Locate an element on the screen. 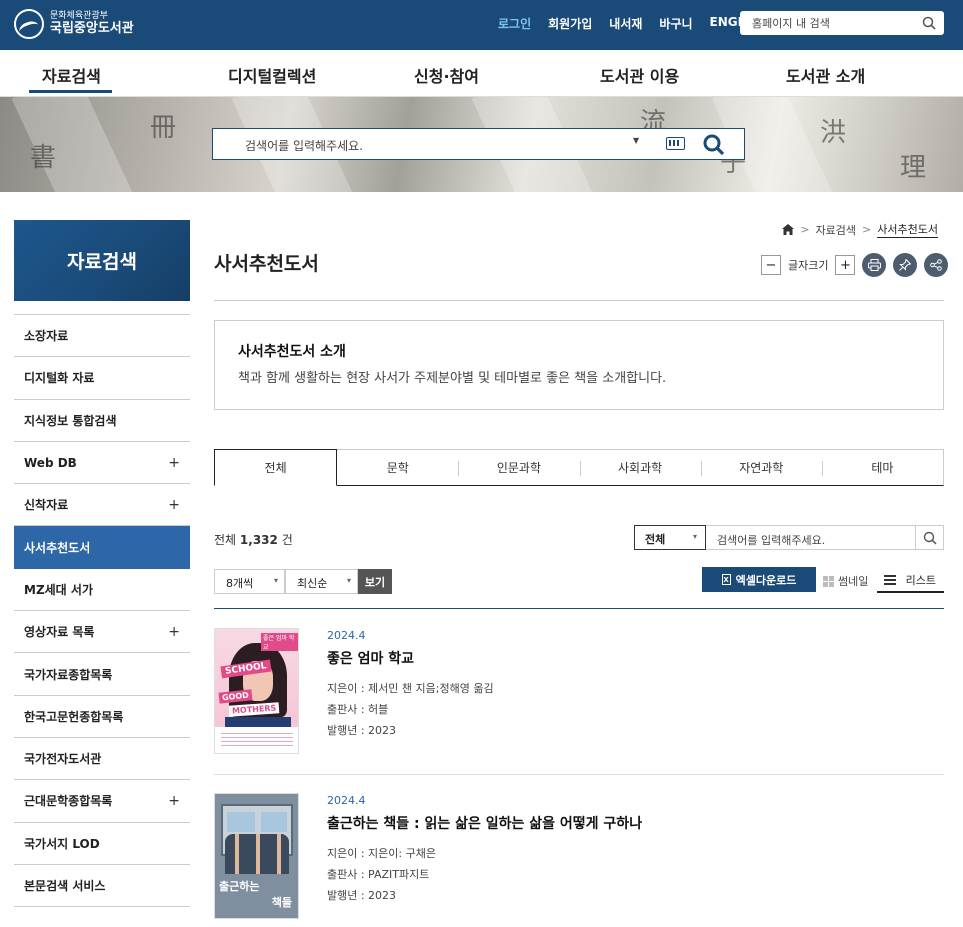  pin-icon is located at coordinates (905, 265).